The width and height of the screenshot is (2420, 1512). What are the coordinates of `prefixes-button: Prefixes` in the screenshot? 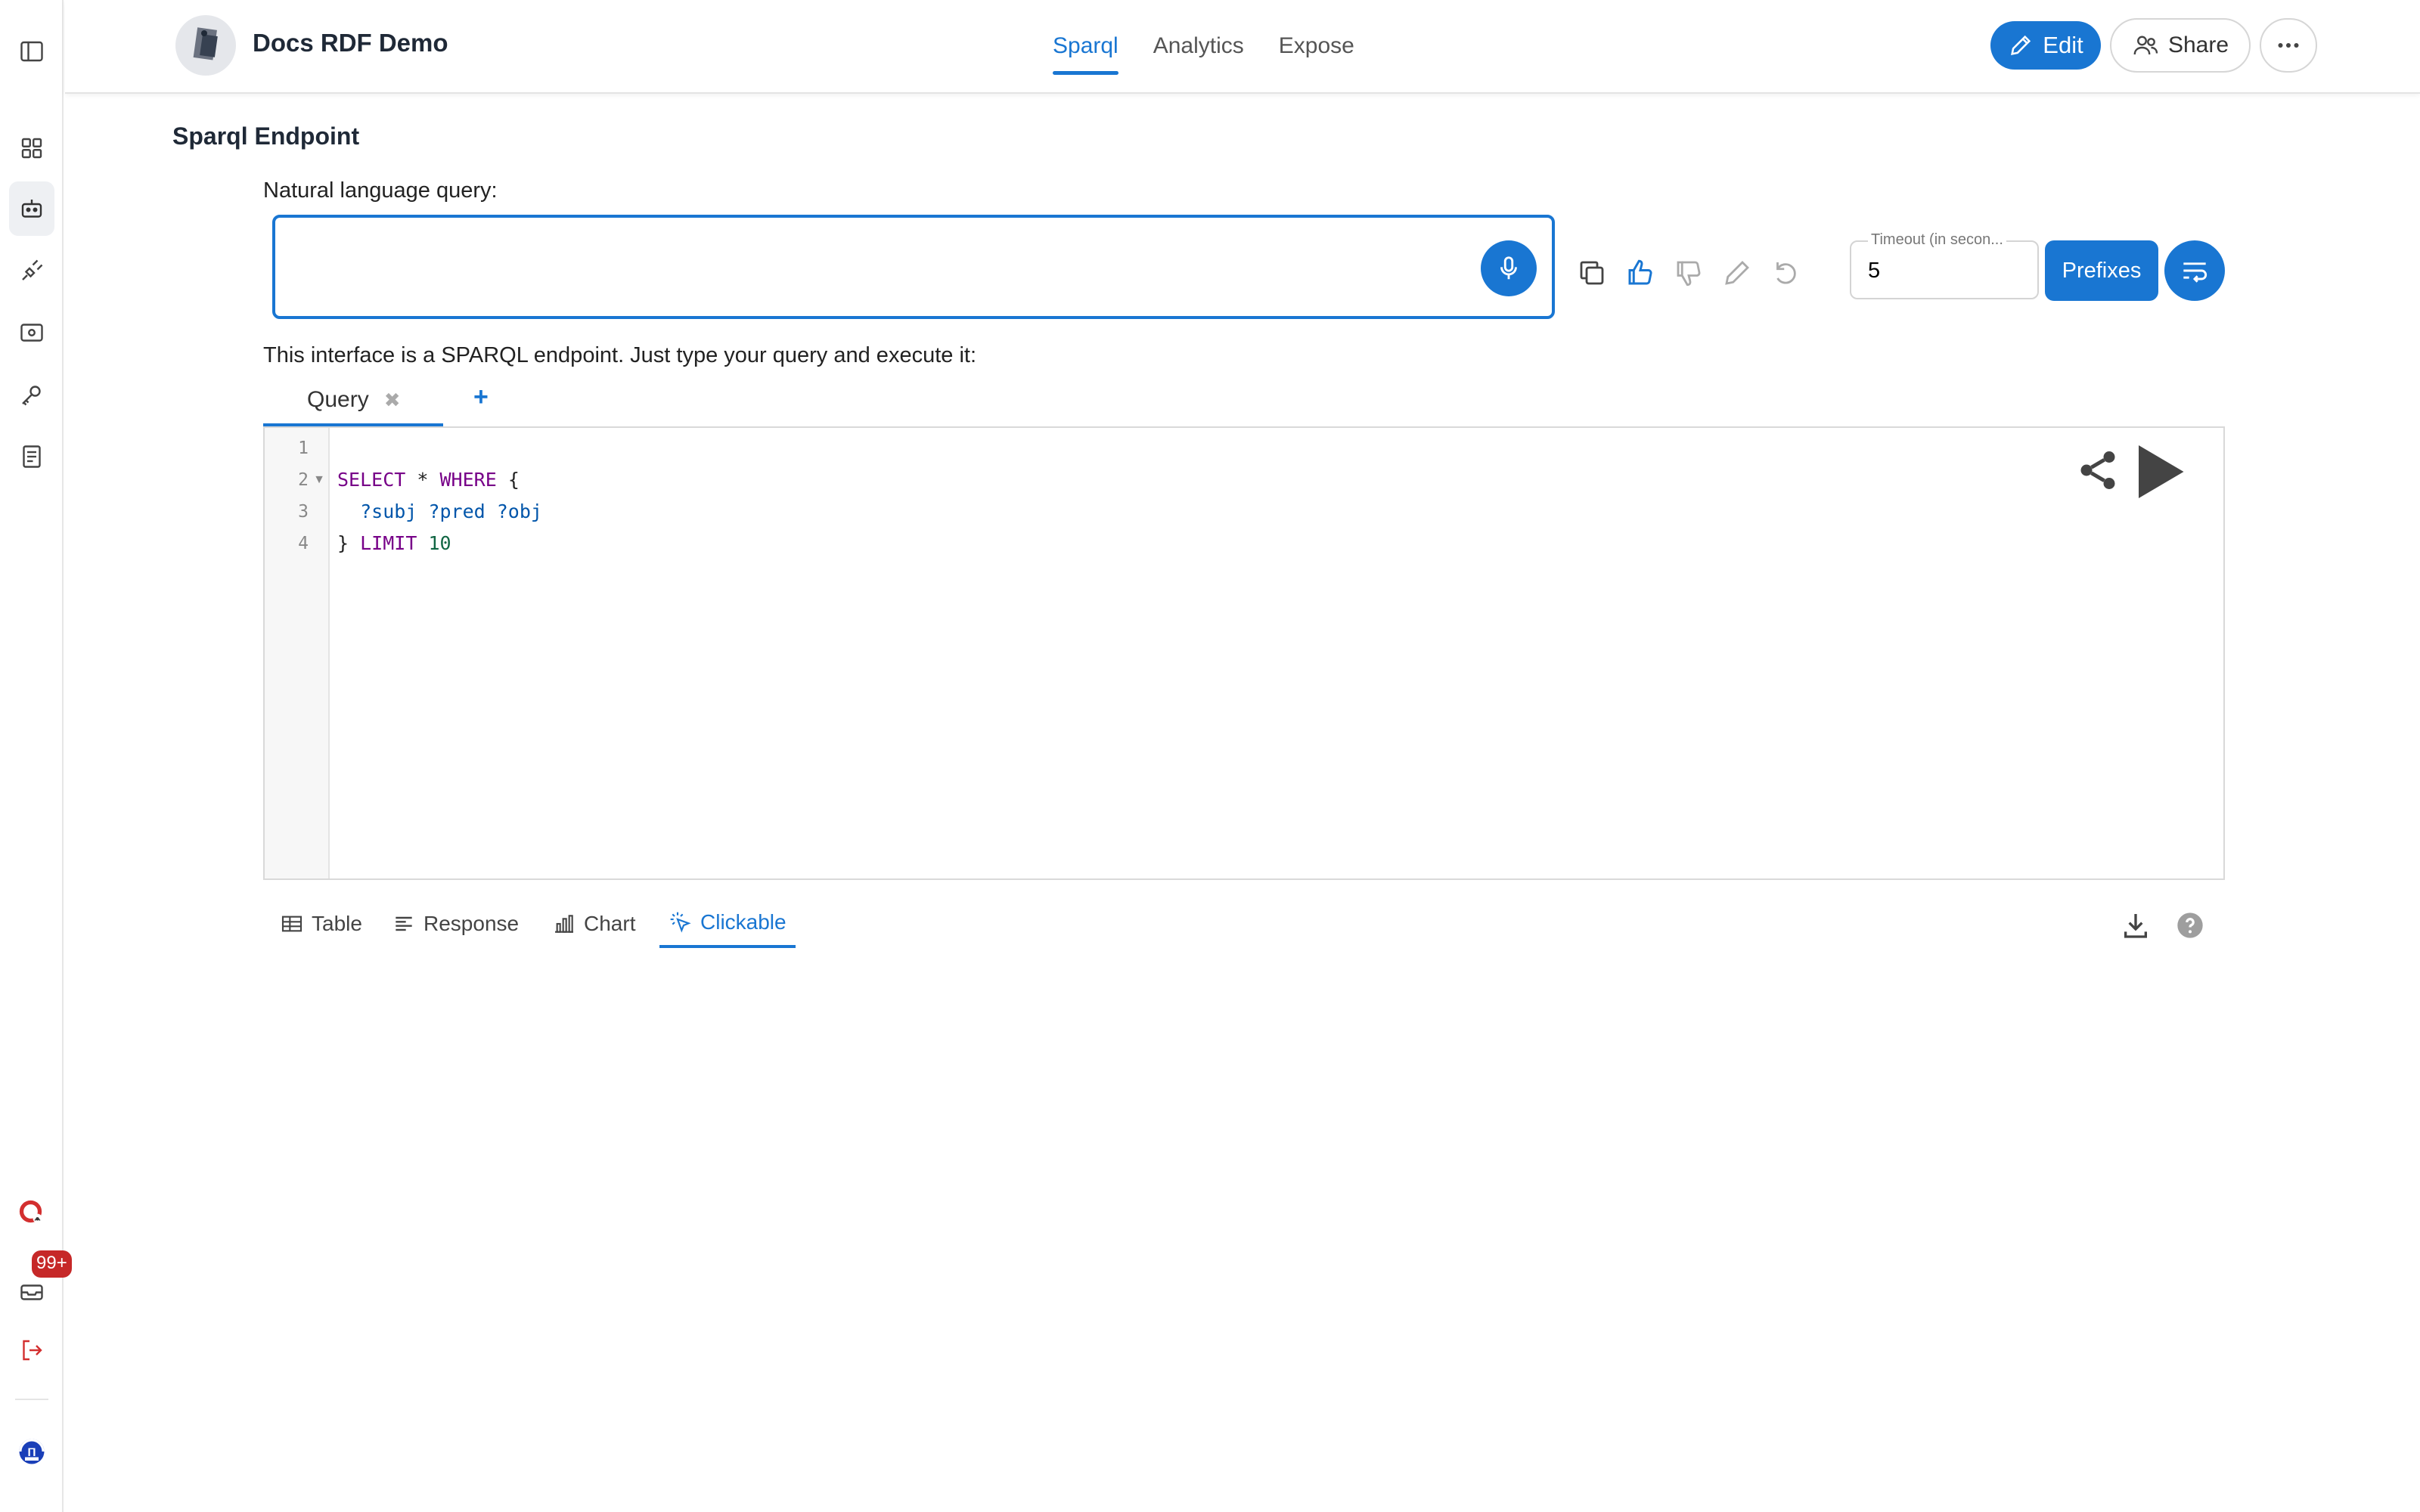 It's located at (2101, 270).